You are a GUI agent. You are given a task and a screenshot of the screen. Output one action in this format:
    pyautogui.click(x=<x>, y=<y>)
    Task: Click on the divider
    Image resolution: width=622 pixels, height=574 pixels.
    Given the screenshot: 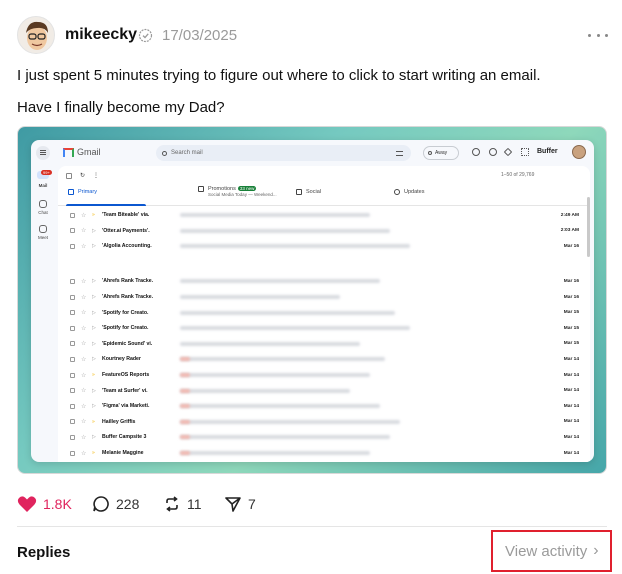 What is the action you would take?
    pyautogui.click(x=312, y=526)
    